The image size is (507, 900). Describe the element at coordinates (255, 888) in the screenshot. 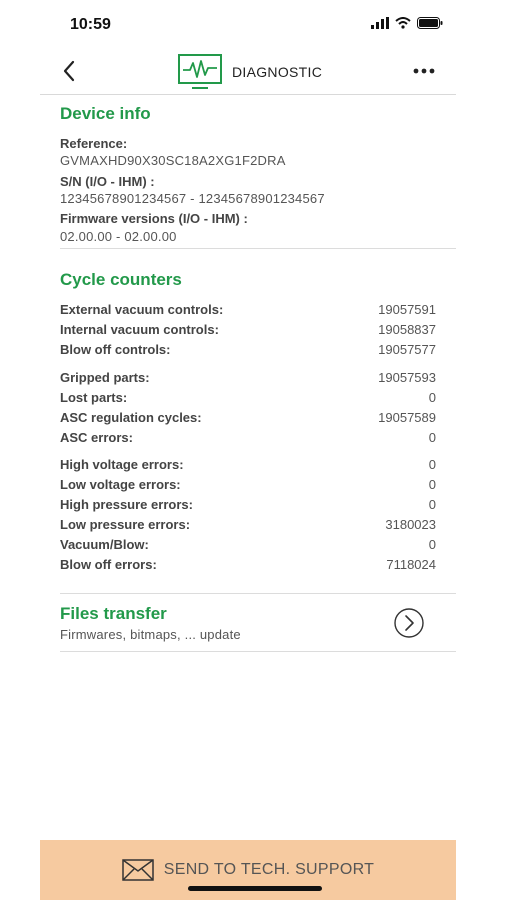

I see `home-indicator` at that location.